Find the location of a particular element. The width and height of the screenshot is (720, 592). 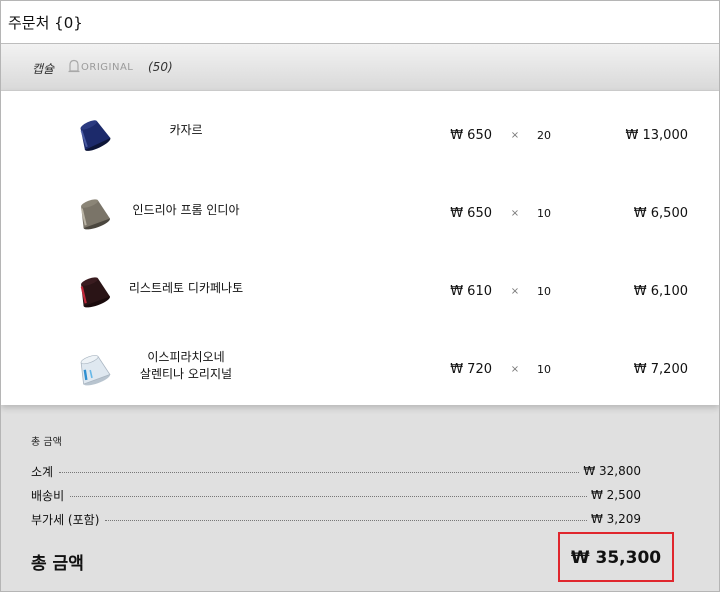

grand-total-label: 총 금액 is located at coordinates (57, 564).